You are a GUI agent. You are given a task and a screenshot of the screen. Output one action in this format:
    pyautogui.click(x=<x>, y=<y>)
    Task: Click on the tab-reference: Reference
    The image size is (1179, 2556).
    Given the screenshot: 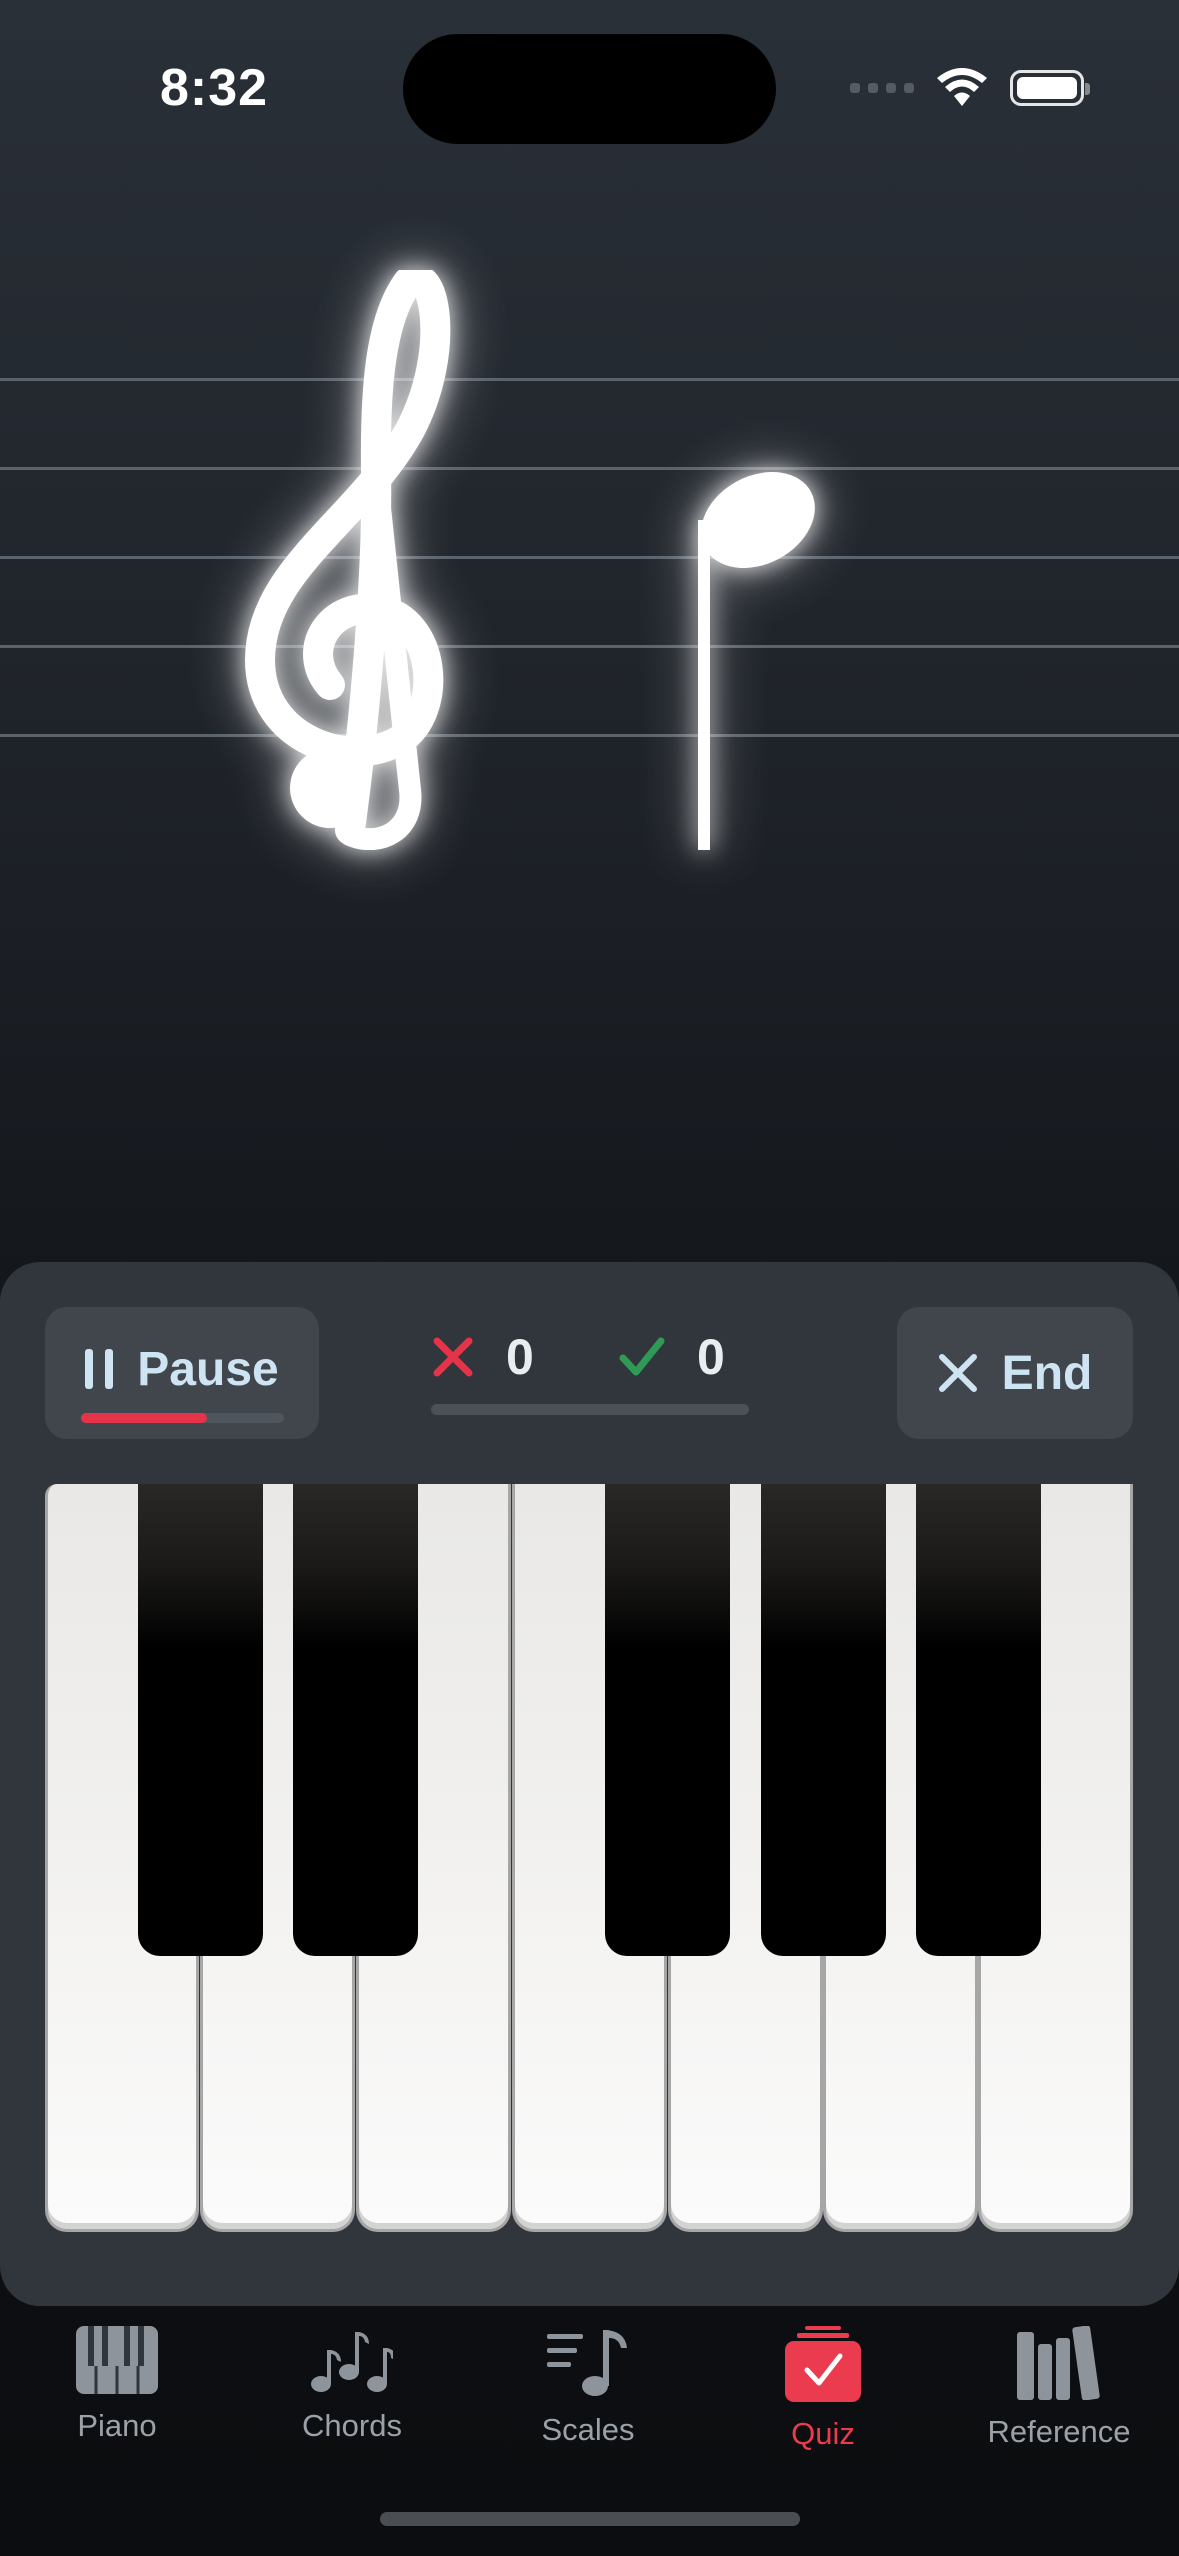 What is the action you would take?
    pyautogui.click(x=1059, y=2388)
    